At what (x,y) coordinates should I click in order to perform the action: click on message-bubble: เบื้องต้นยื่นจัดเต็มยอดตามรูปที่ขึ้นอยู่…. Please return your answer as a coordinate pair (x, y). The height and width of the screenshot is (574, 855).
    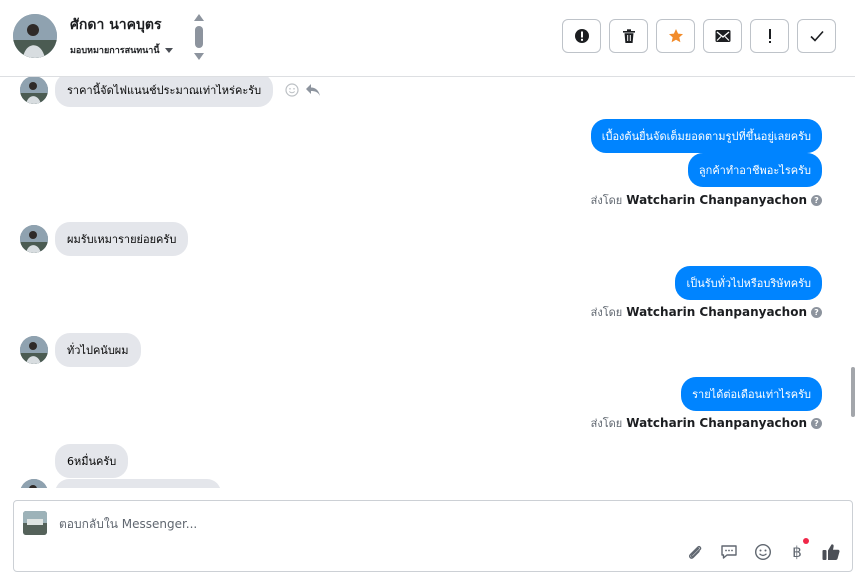
    Looking at the image, I should click on (706, 136).